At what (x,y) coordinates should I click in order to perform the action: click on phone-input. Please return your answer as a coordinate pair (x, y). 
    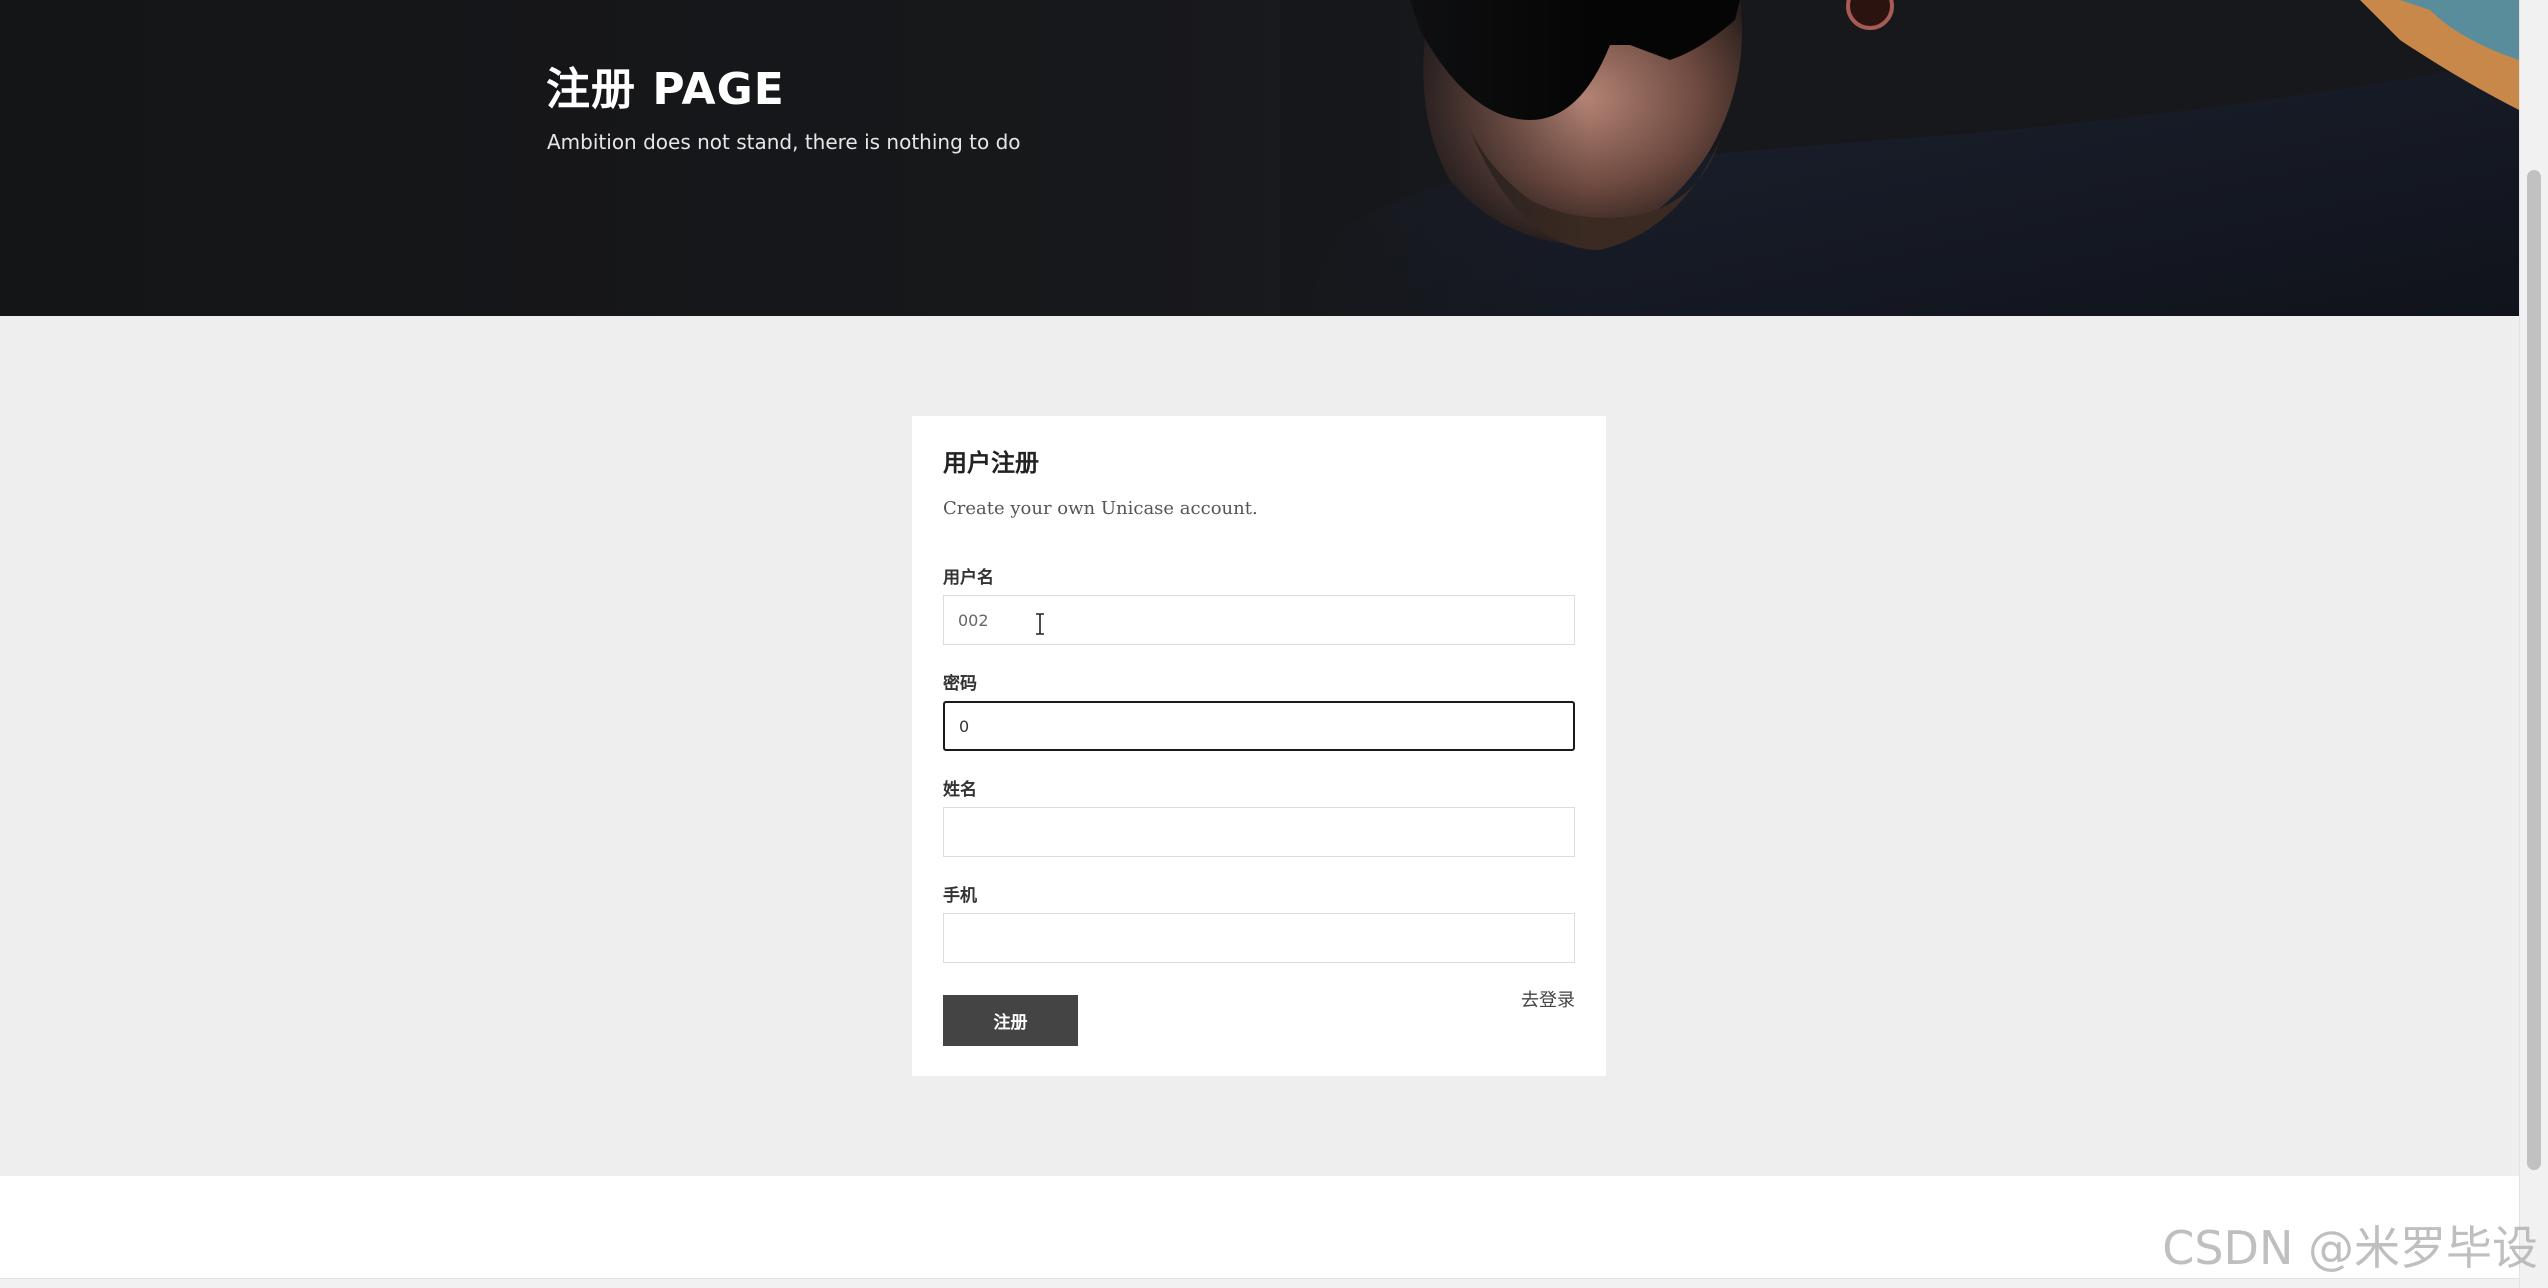
    Looking at the image, I should click on (1259, 938).